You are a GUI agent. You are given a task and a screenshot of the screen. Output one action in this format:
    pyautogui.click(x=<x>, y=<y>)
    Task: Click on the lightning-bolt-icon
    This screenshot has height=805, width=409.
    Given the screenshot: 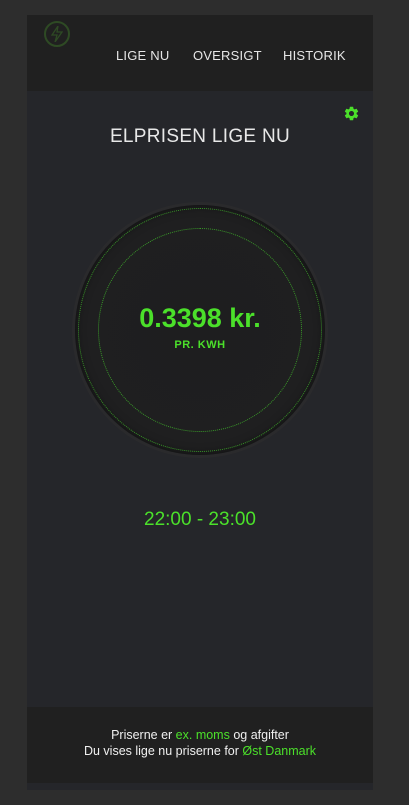 What is the action you would take?
    pyautogui.click(x=57, y=34)
    